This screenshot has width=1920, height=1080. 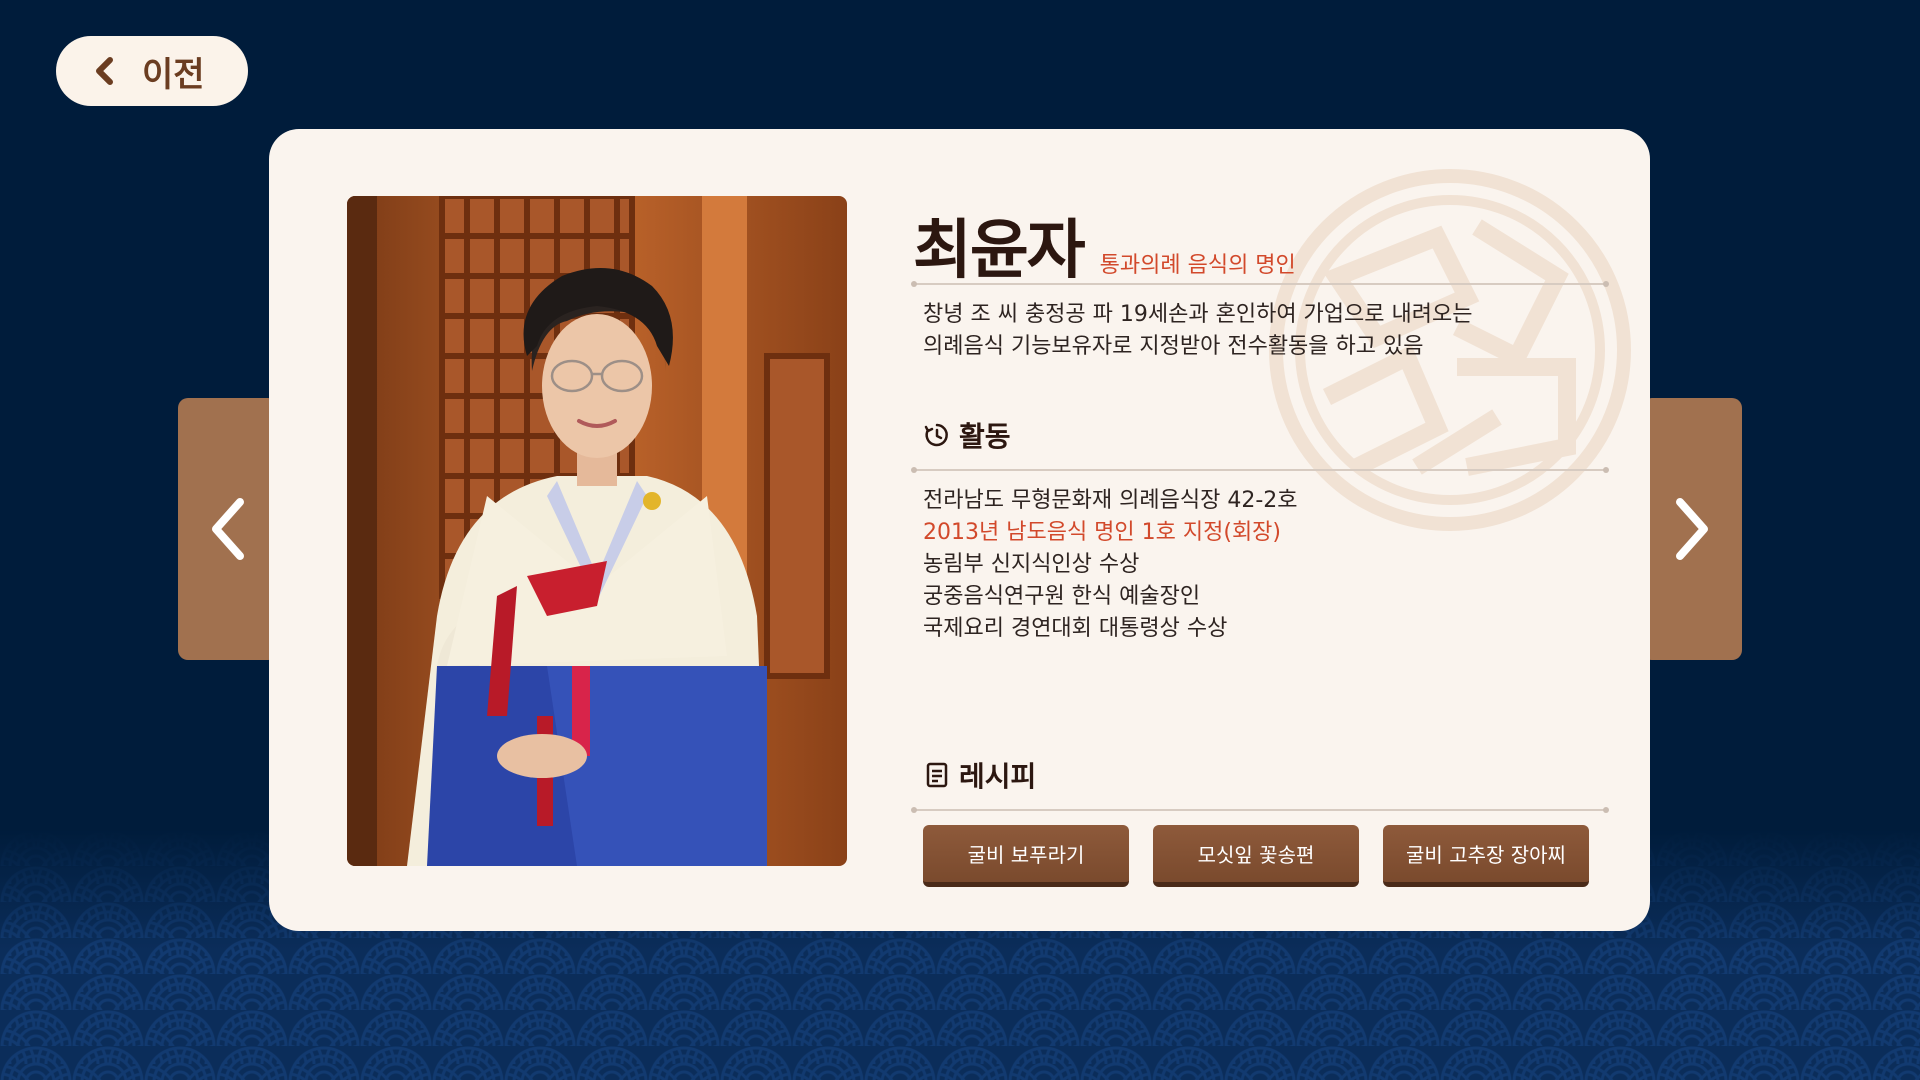 I want to click on intro-line: 의례음식 기능보유자로 지정받아 전수활동을 하고 있음, so click(x=1173, y=346).